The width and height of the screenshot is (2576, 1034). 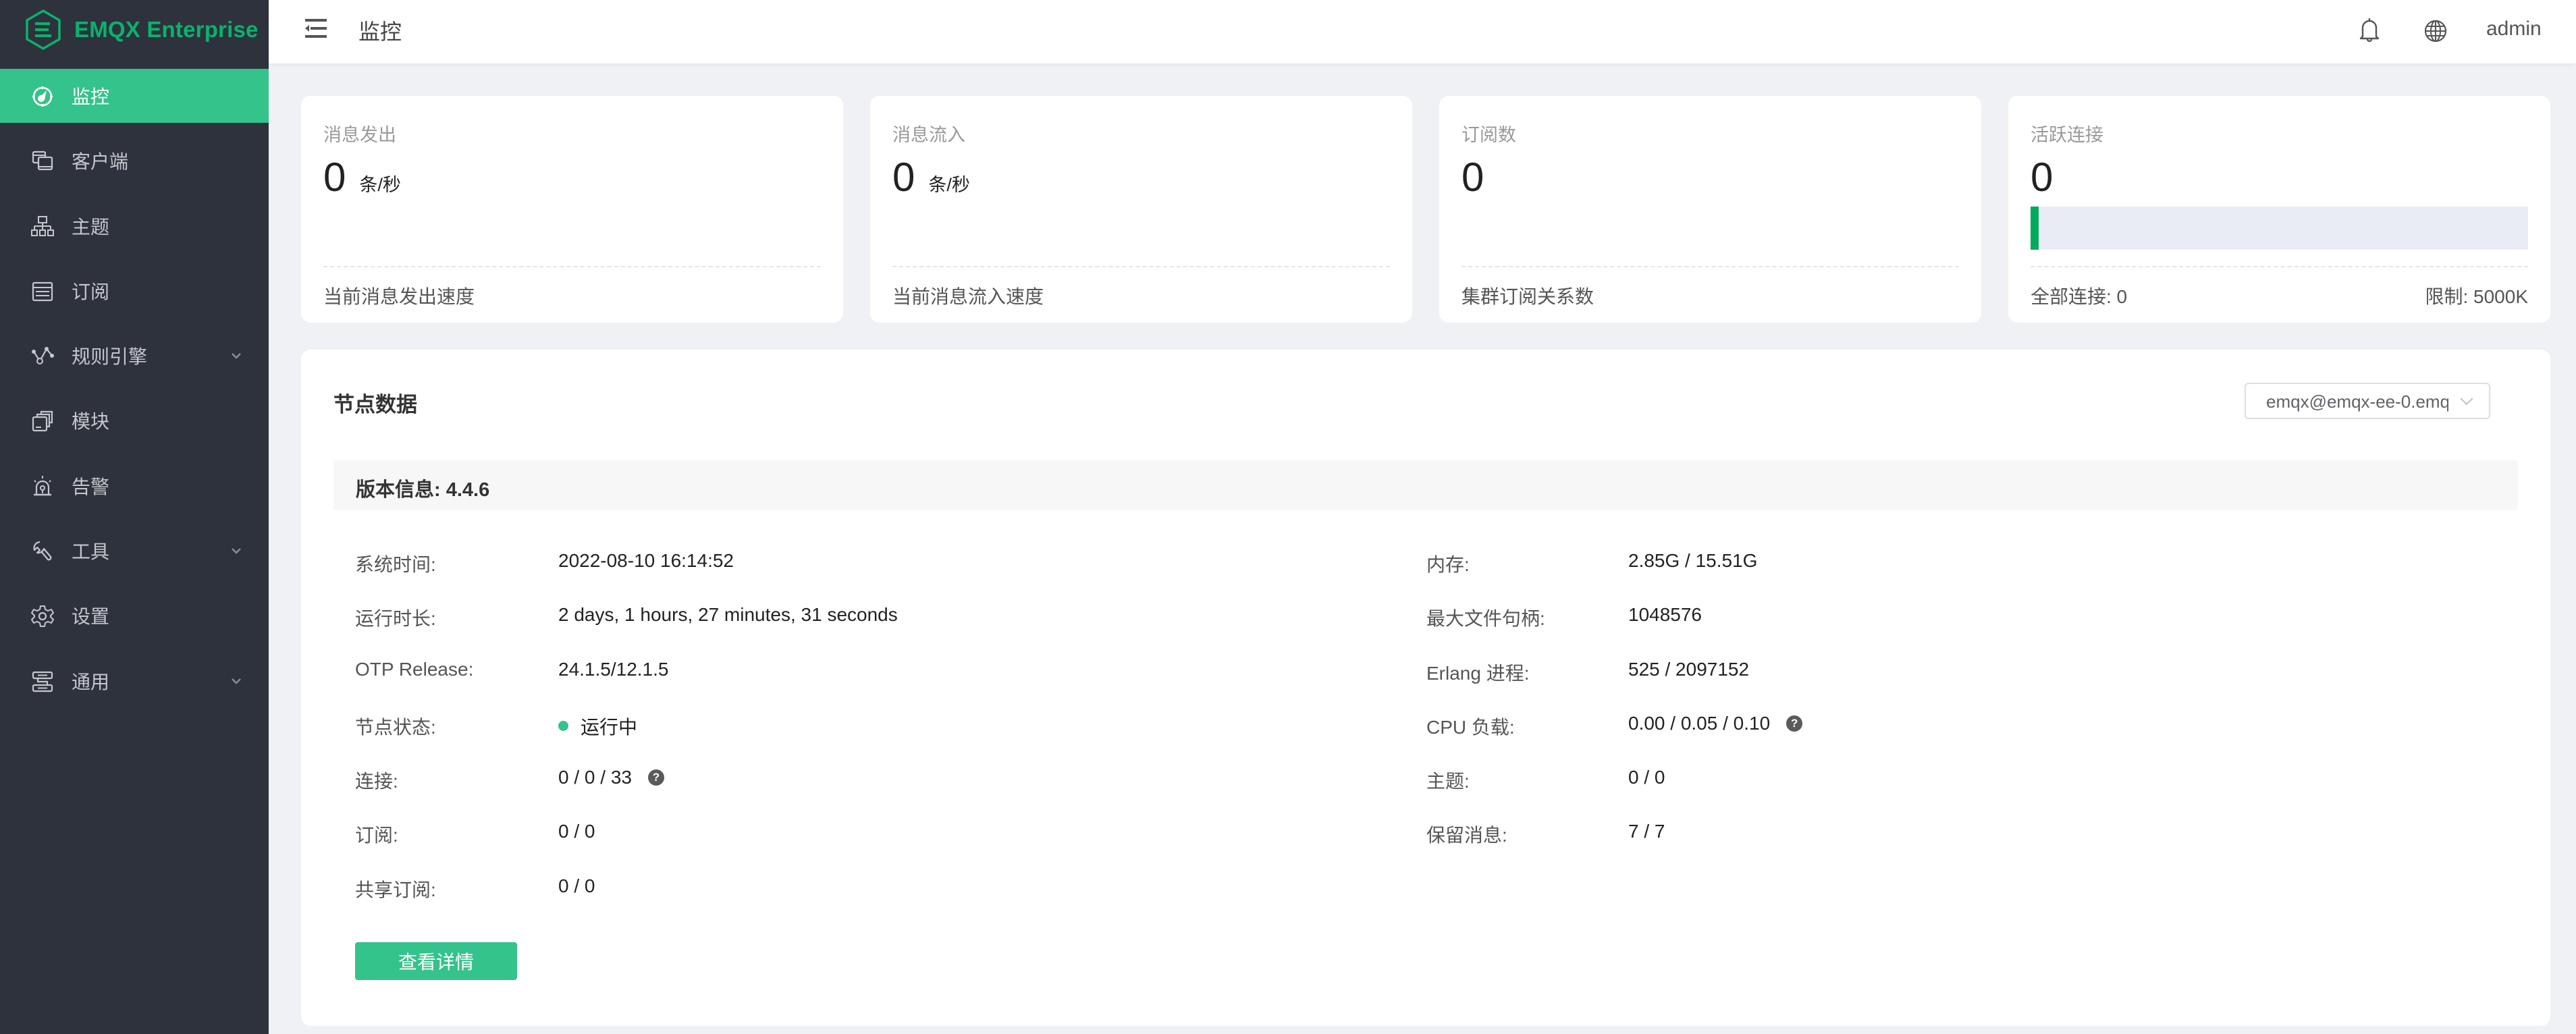 What do you see at coordinates (375, 404) in the screenshot?
I see `panel-title: 节点数据` at bounding box center [375, 404].